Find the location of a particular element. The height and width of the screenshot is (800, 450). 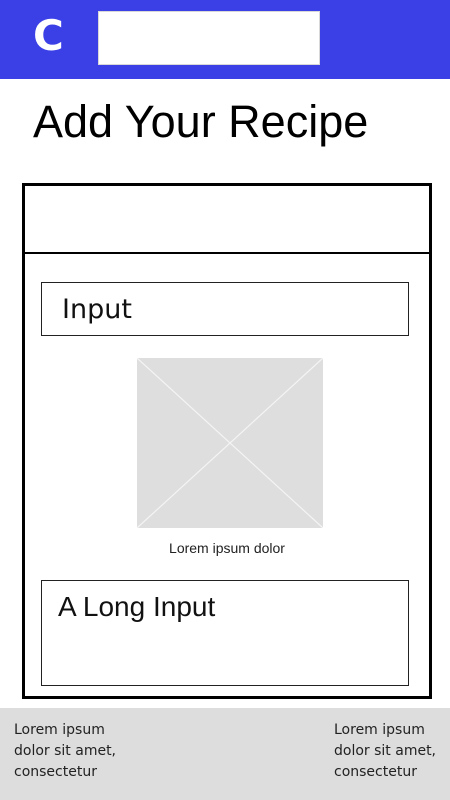

image-placeholder-icon is located at coordinates (230, 443).